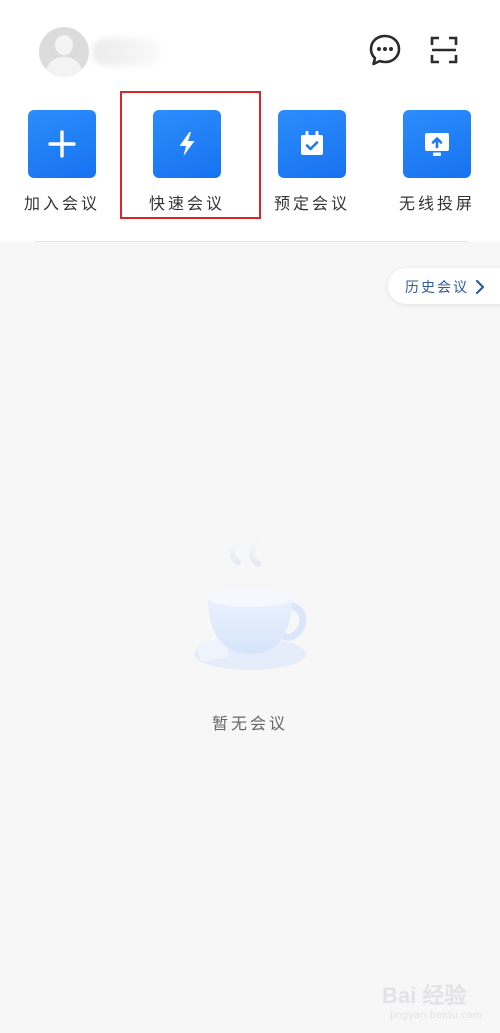 This screenshot has width=500, height=1033. I want to click on schedule-meeting-tile, so click(312, 144).